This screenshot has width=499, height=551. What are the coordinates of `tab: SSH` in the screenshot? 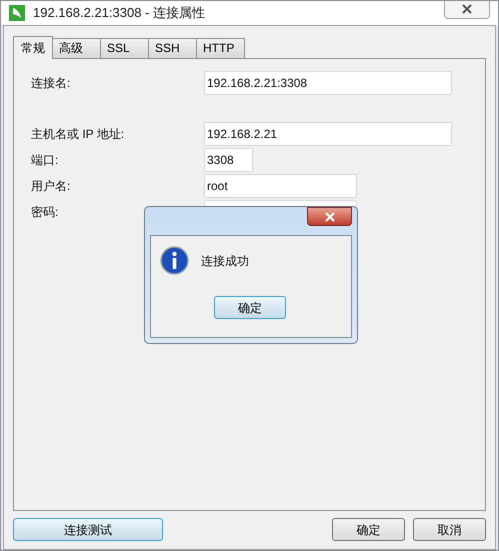 It's located at (173, 48).